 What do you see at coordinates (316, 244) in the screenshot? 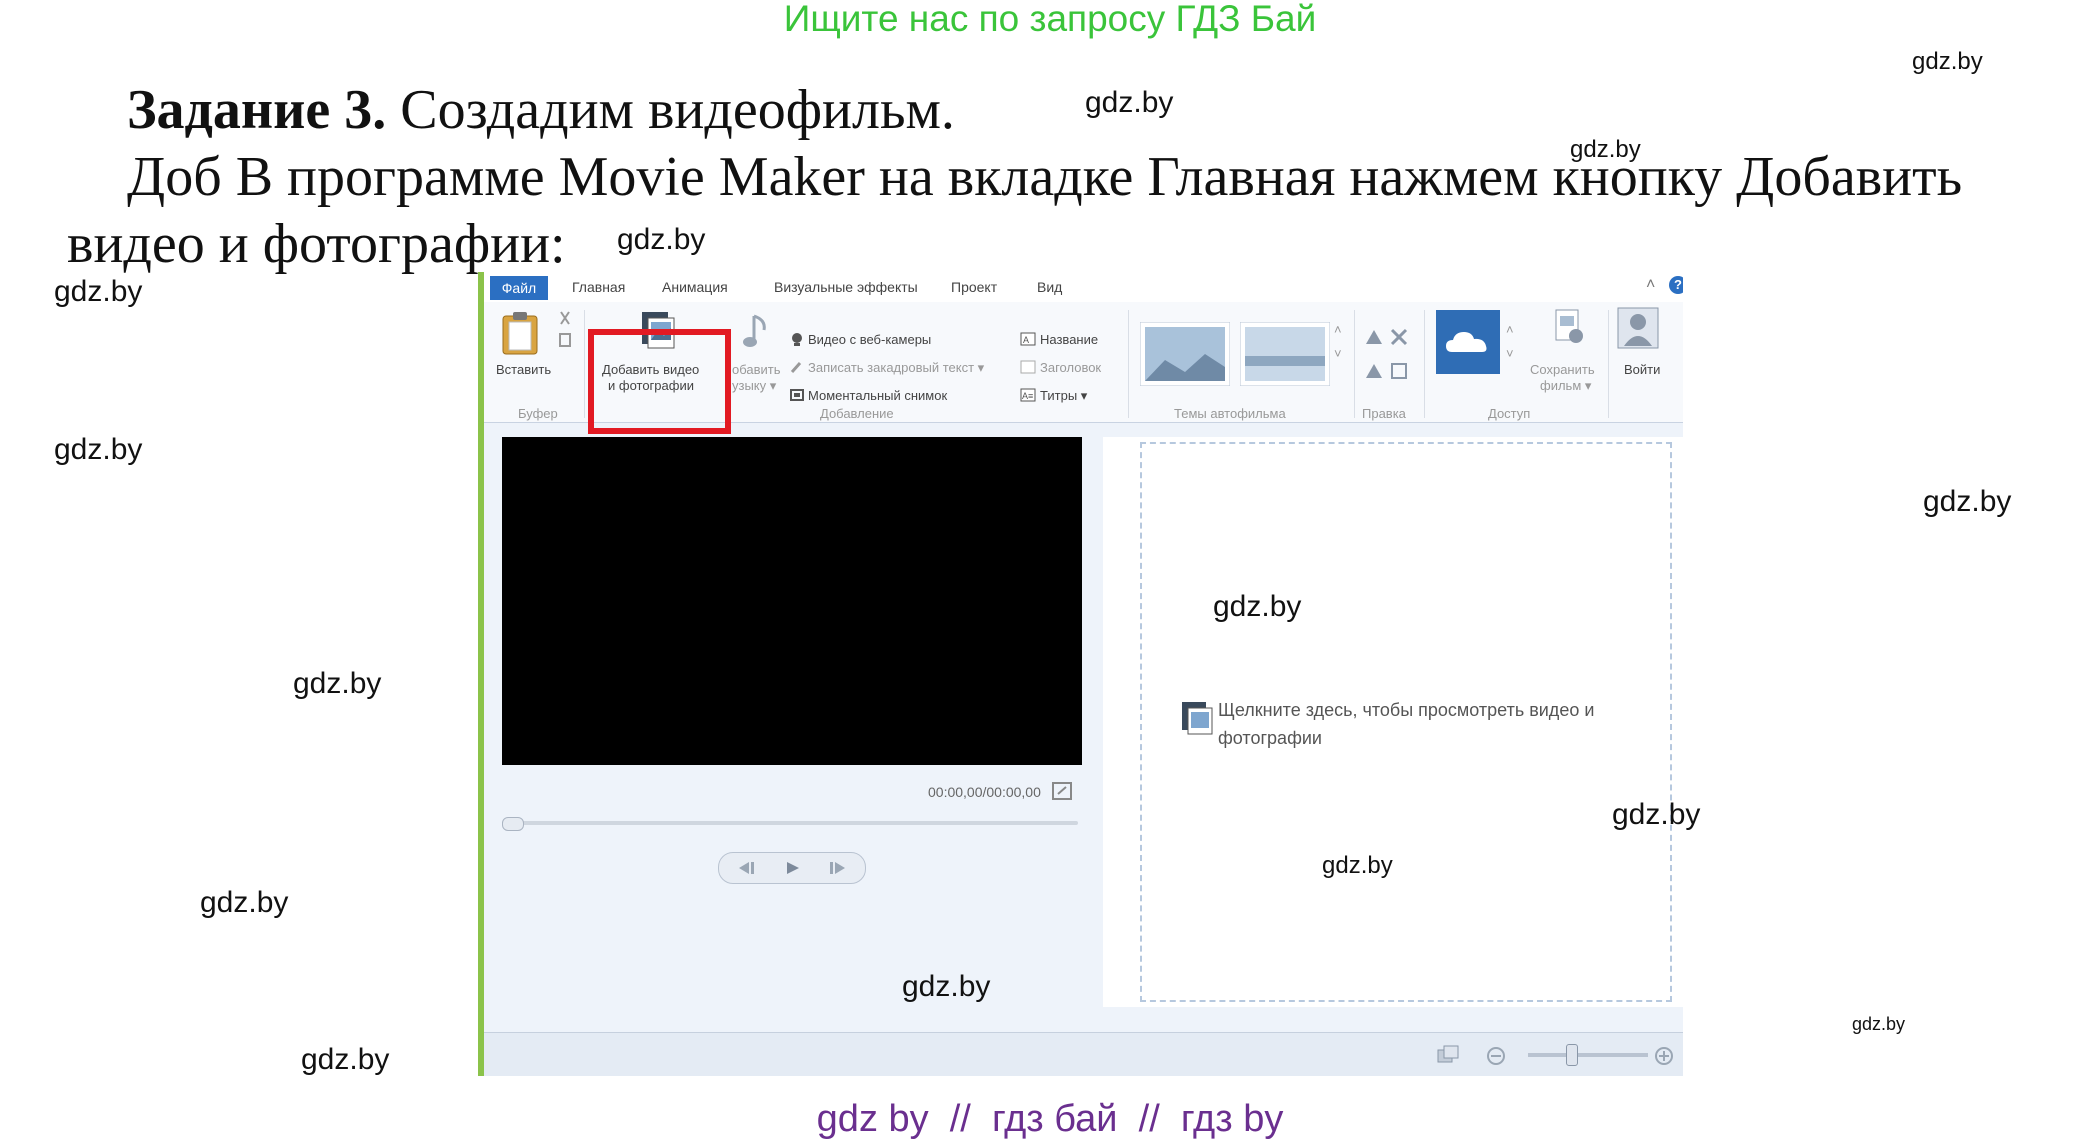
I see `task-line-3: видео и фотографии:` at bounding box center [316, 244].